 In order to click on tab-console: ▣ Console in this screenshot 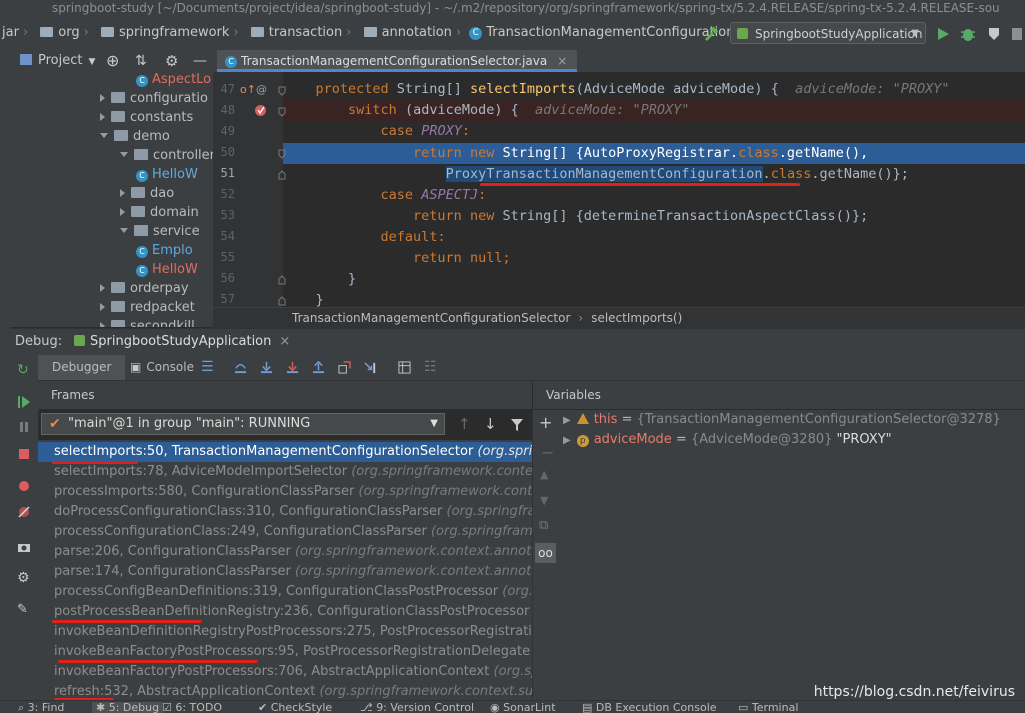, I will do `click(162, 367)`.